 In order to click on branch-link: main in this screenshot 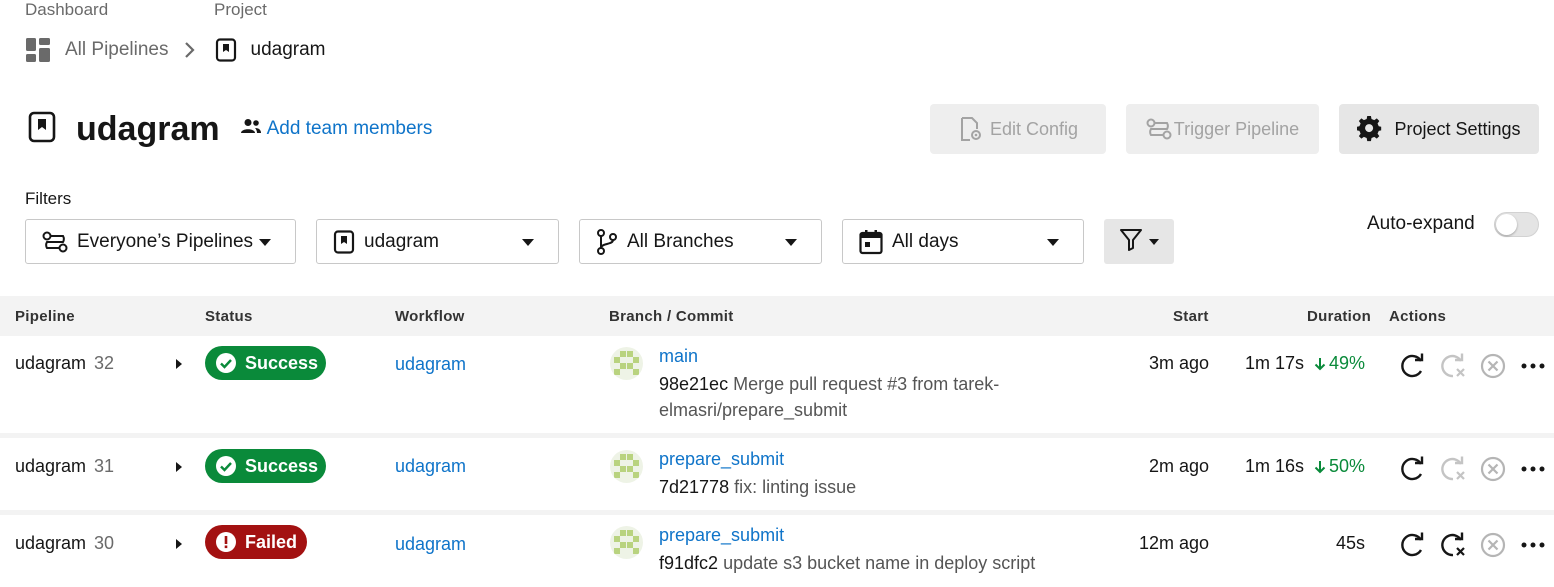, I will do `click(678, 356)`.